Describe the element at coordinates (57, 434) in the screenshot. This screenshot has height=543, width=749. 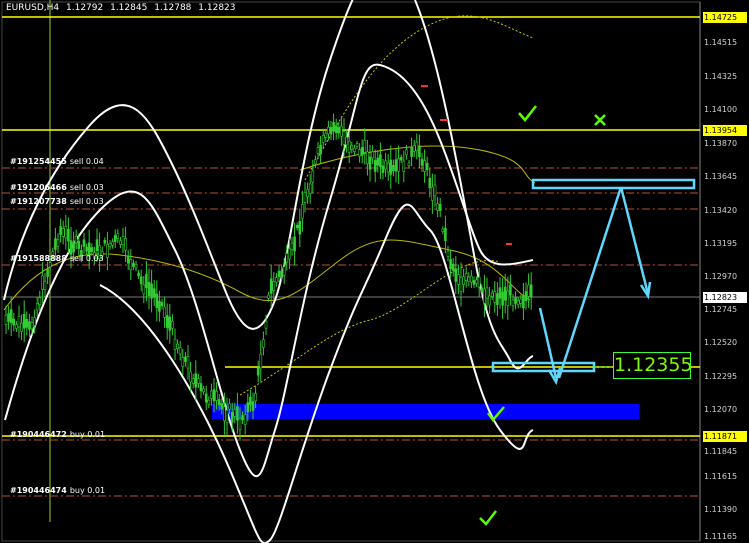
I see `order-label: #190446472 buy 0.01` at that location.